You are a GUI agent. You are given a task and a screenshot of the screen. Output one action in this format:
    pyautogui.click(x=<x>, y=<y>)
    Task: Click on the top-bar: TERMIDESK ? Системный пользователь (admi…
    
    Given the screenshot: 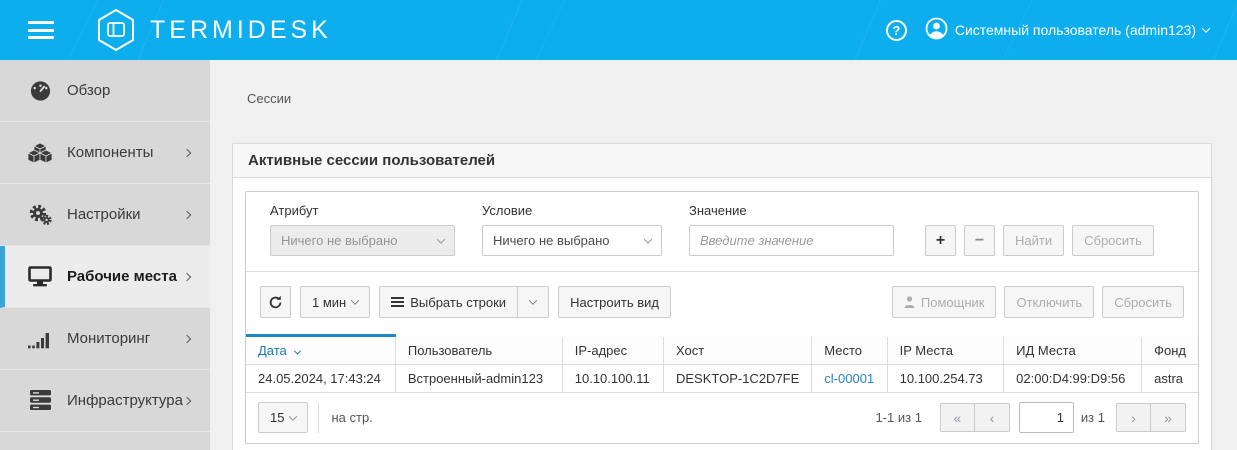 What is the action you would take?
    pyautogui.click(x=618, y=30)
    